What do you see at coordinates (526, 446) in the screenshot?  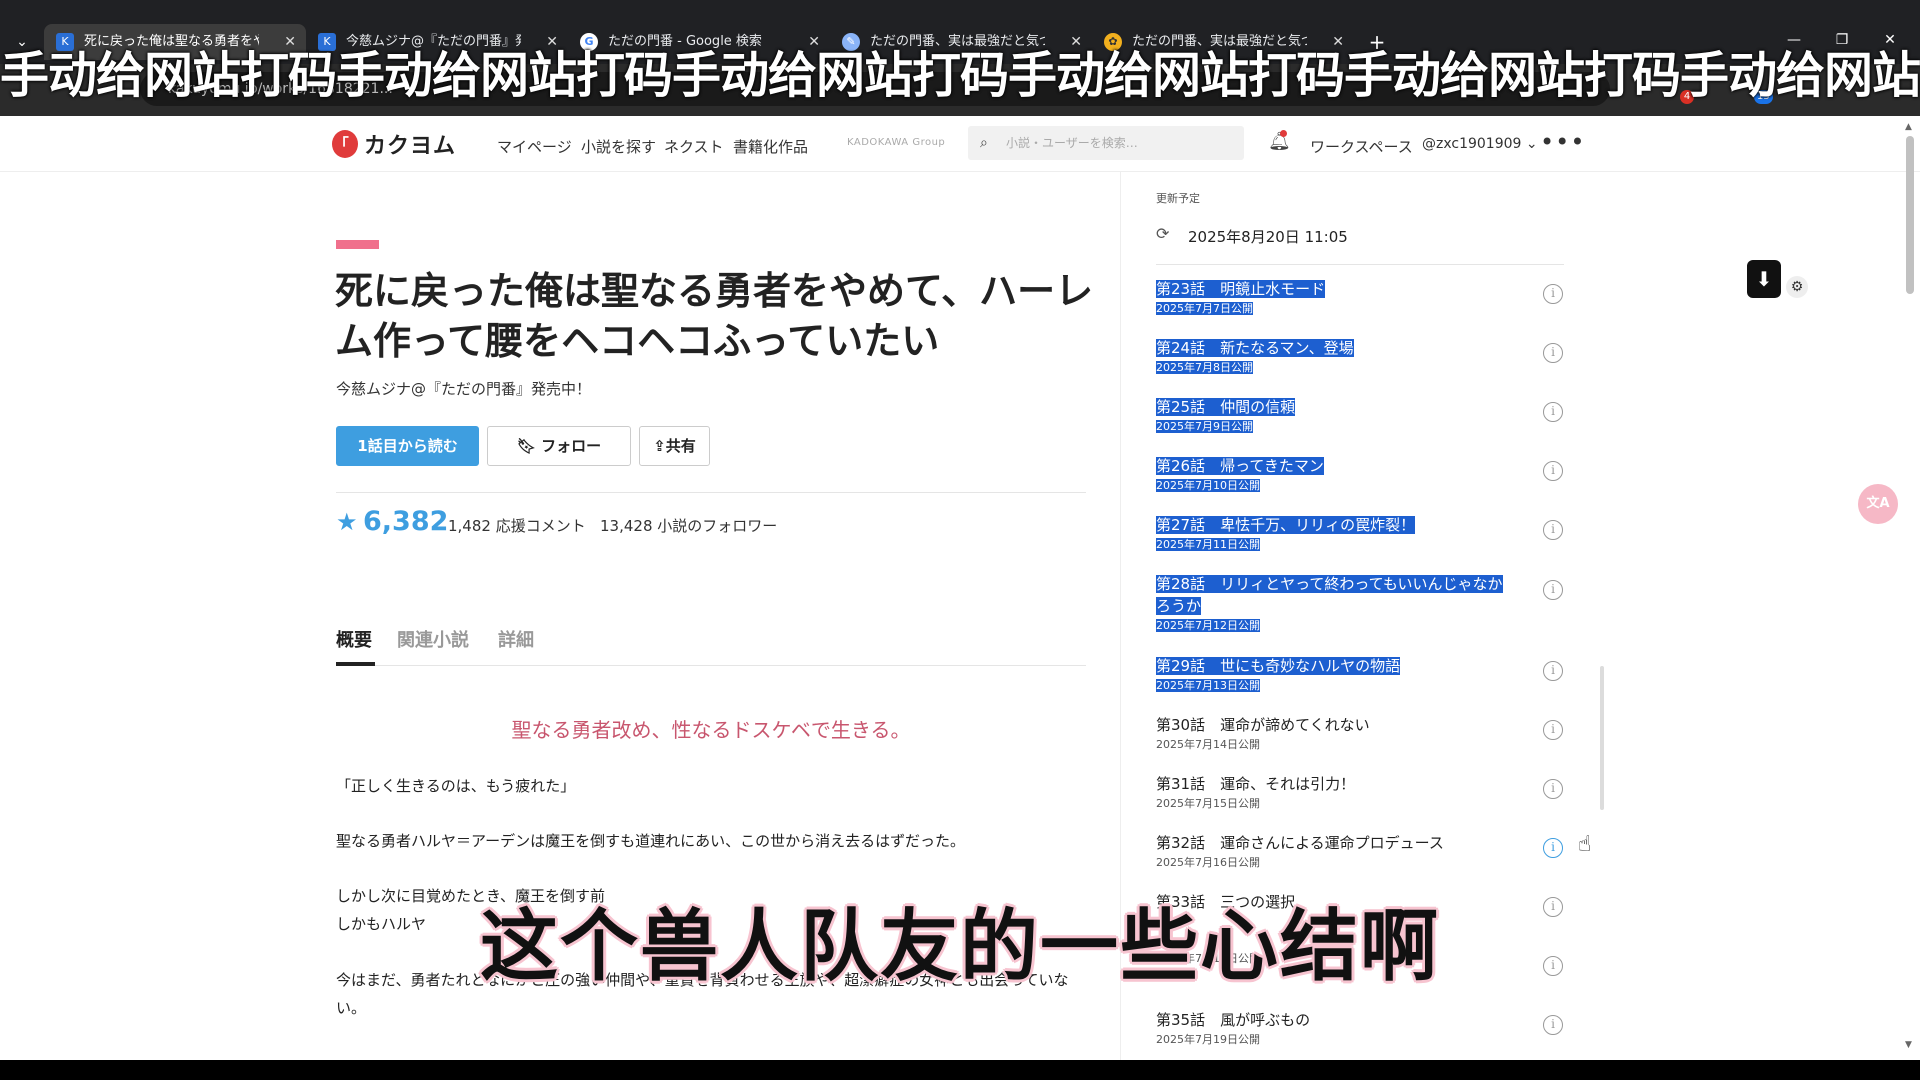 I see `bookmark-plus-icon: 🔖︎` at bounding box center [526, 446].